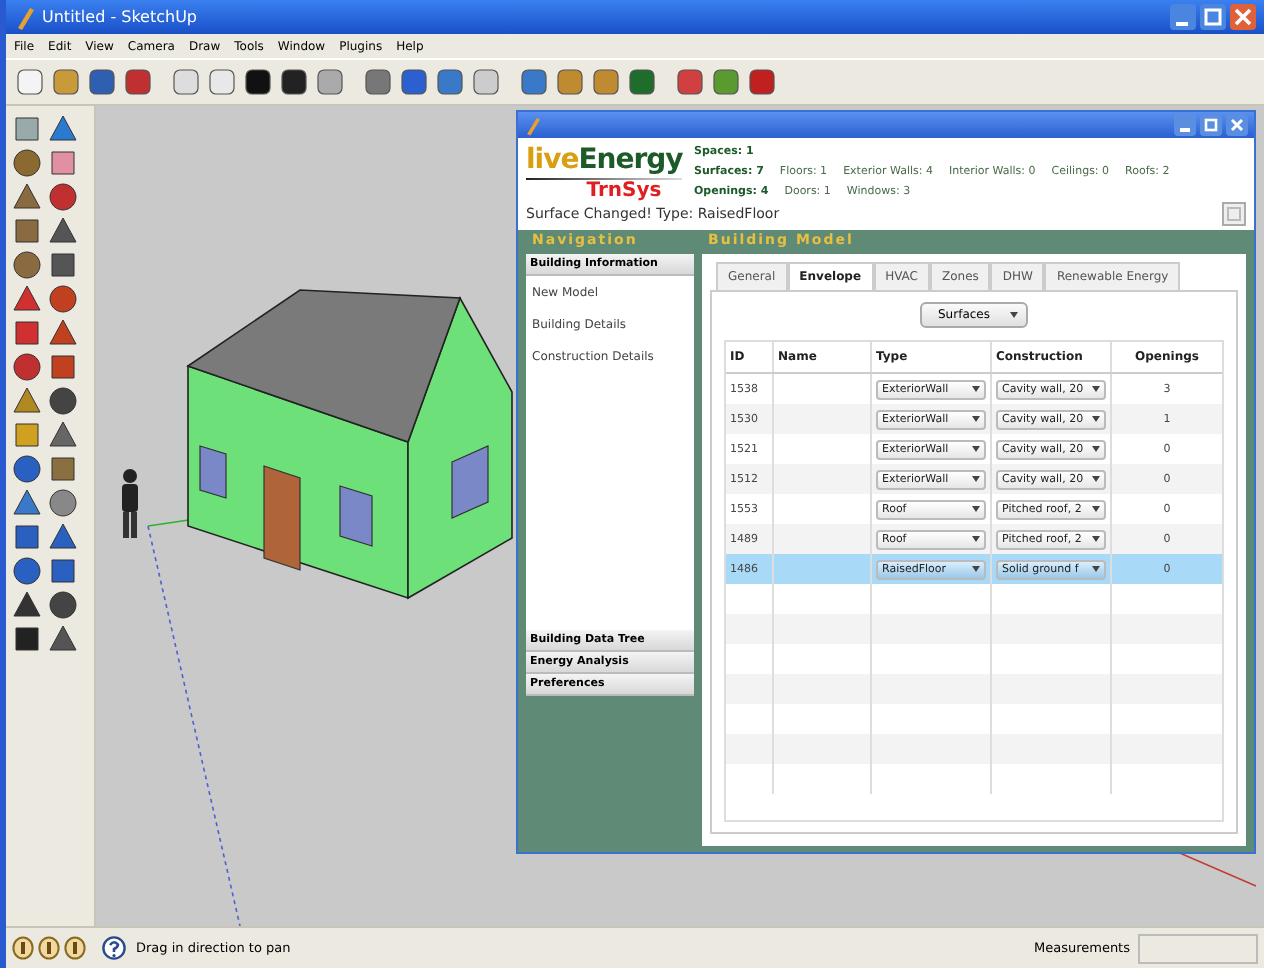 This screenshot has width=1264, height=968. Describe the element at coordinates (114, 948) in the screenshot. I see `help-icon` at that location.